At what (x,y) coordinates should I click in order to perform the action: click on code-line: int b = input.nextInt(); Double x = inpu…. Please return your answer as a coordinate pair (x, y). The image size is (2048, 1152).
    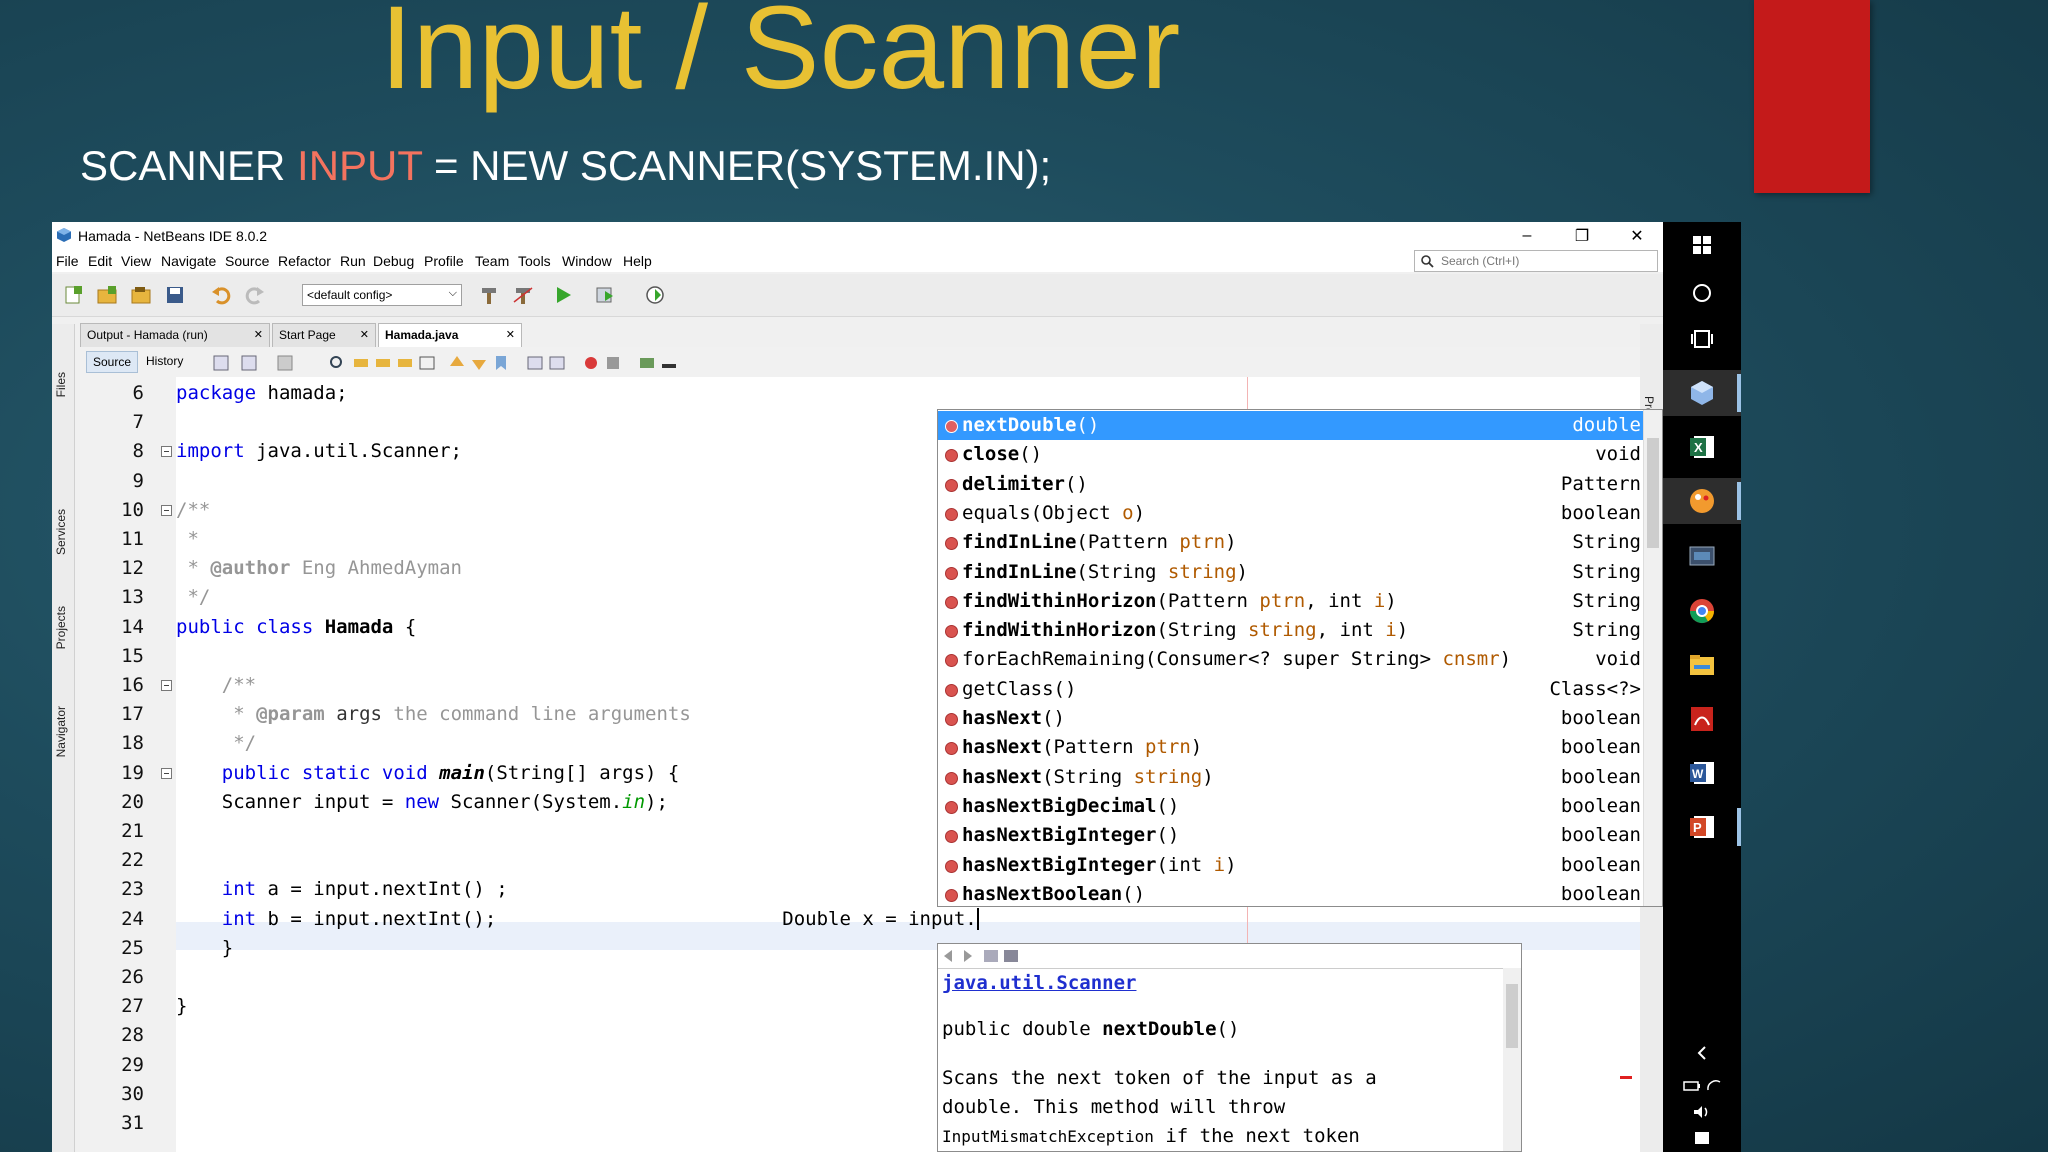
    Looking at the image, I should click on (908, 919).